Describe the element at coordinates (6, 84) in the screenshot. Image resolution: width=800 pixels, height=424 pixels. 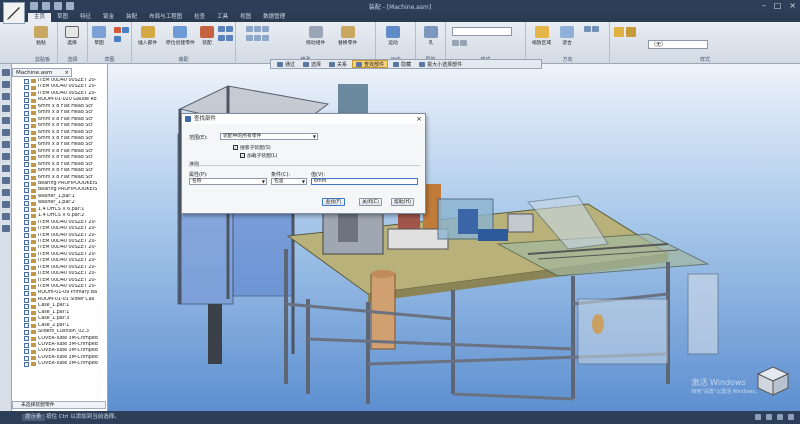
I see `layers-icon` at that location.